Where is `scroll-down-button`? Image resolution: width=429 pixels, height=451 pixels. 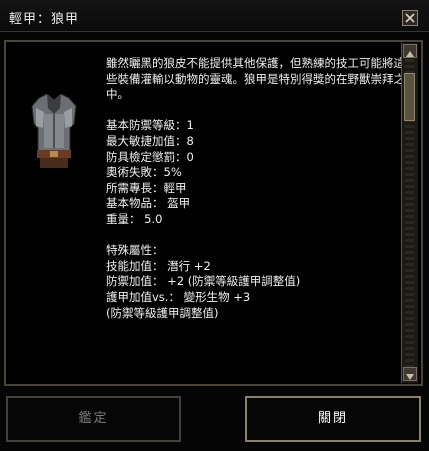
scroll-down-button is located at coordinates (410, 374).